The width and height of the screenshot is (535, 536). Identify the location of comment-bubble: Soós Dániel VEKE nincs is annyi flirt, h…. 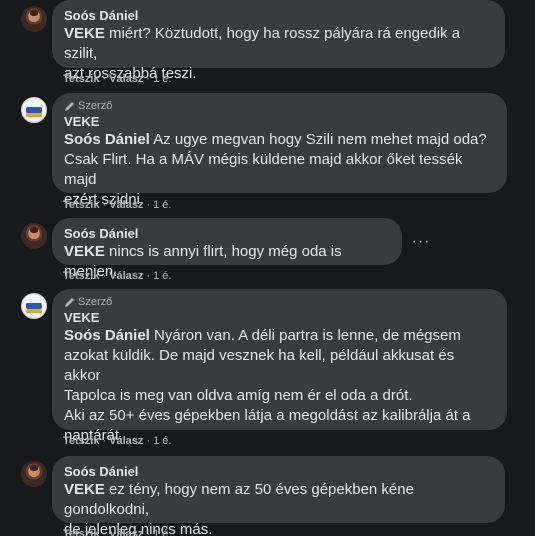
(227, 249).